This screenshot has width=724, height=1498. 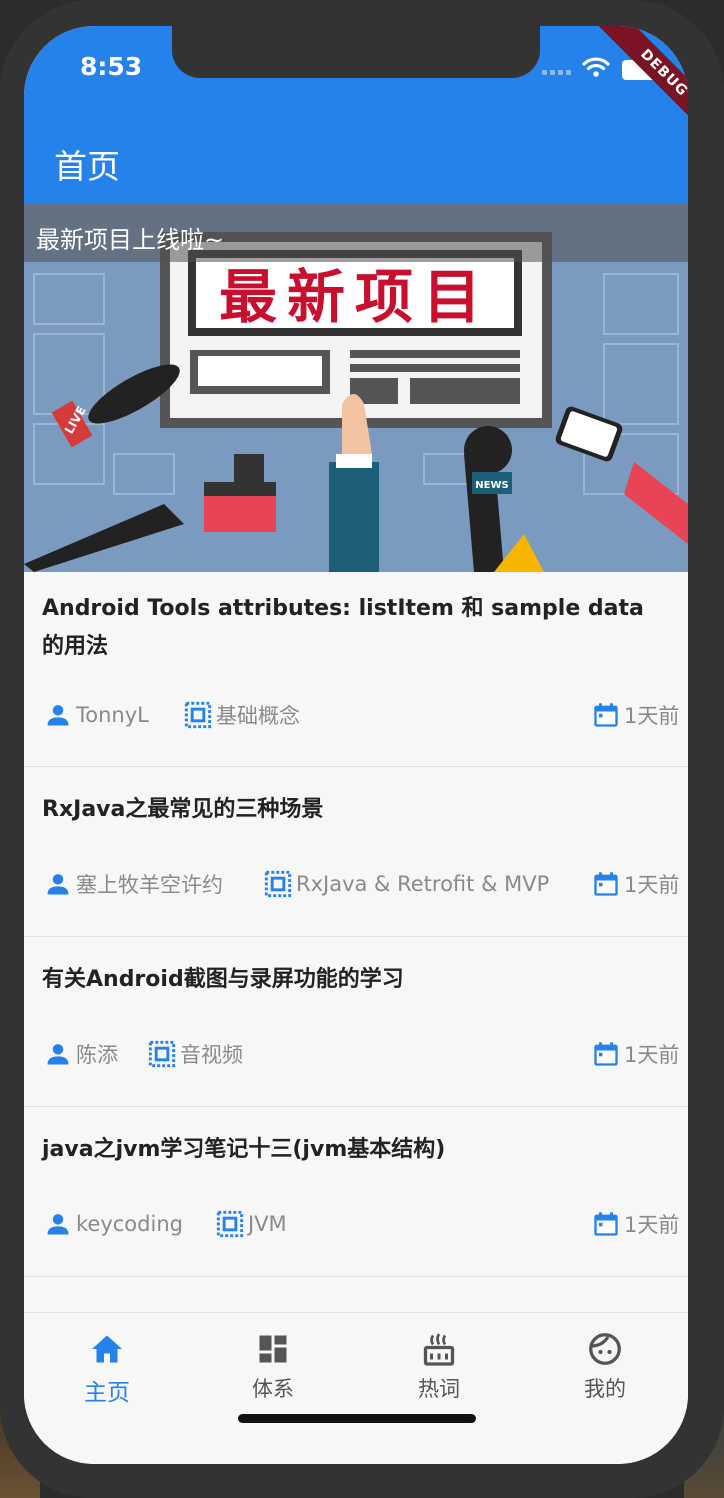 I want to click on banner-headline: 最新项目, so click(x=355, y=297).